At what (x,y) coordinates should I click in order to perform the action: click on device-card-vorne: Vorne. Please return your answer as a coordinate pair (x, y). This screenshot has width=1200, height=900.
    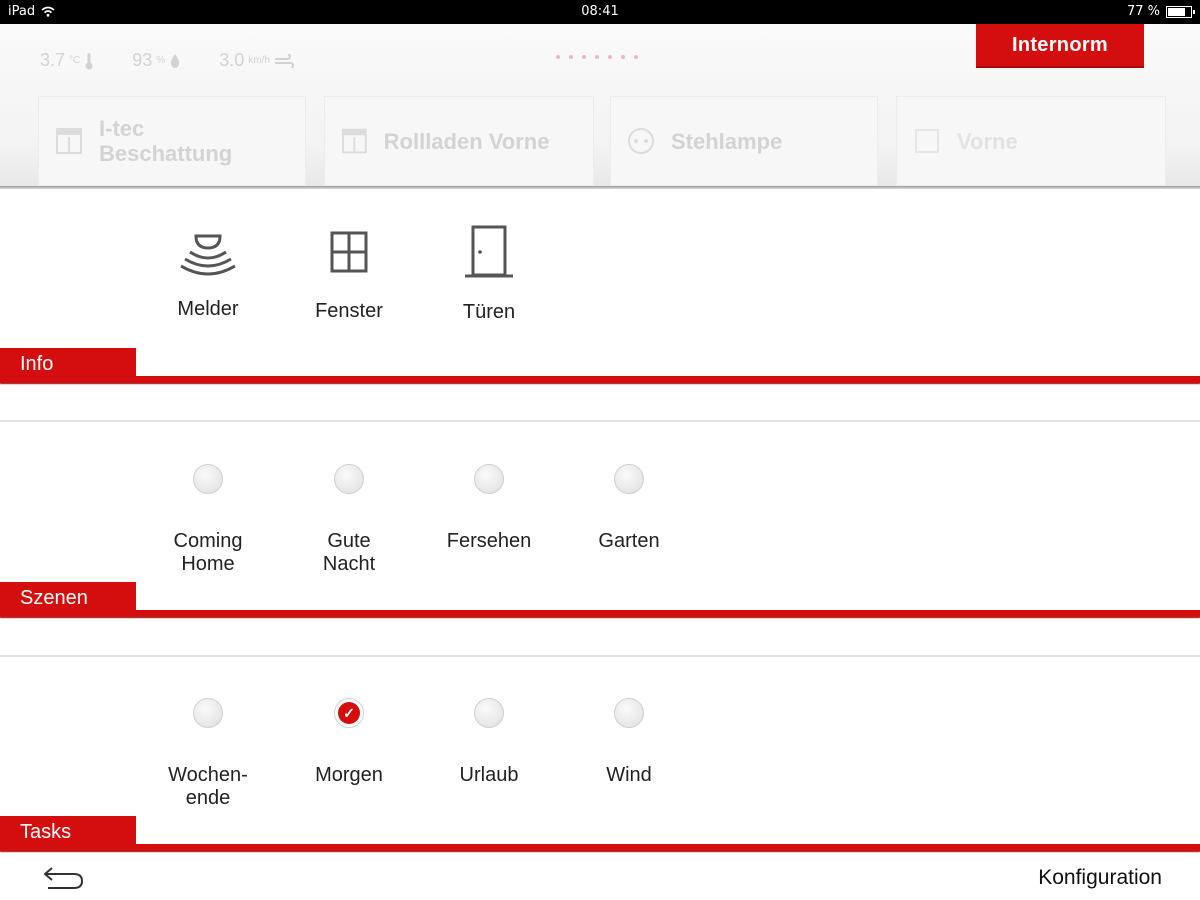
    Looking at the image, I should click on (1031, 141).